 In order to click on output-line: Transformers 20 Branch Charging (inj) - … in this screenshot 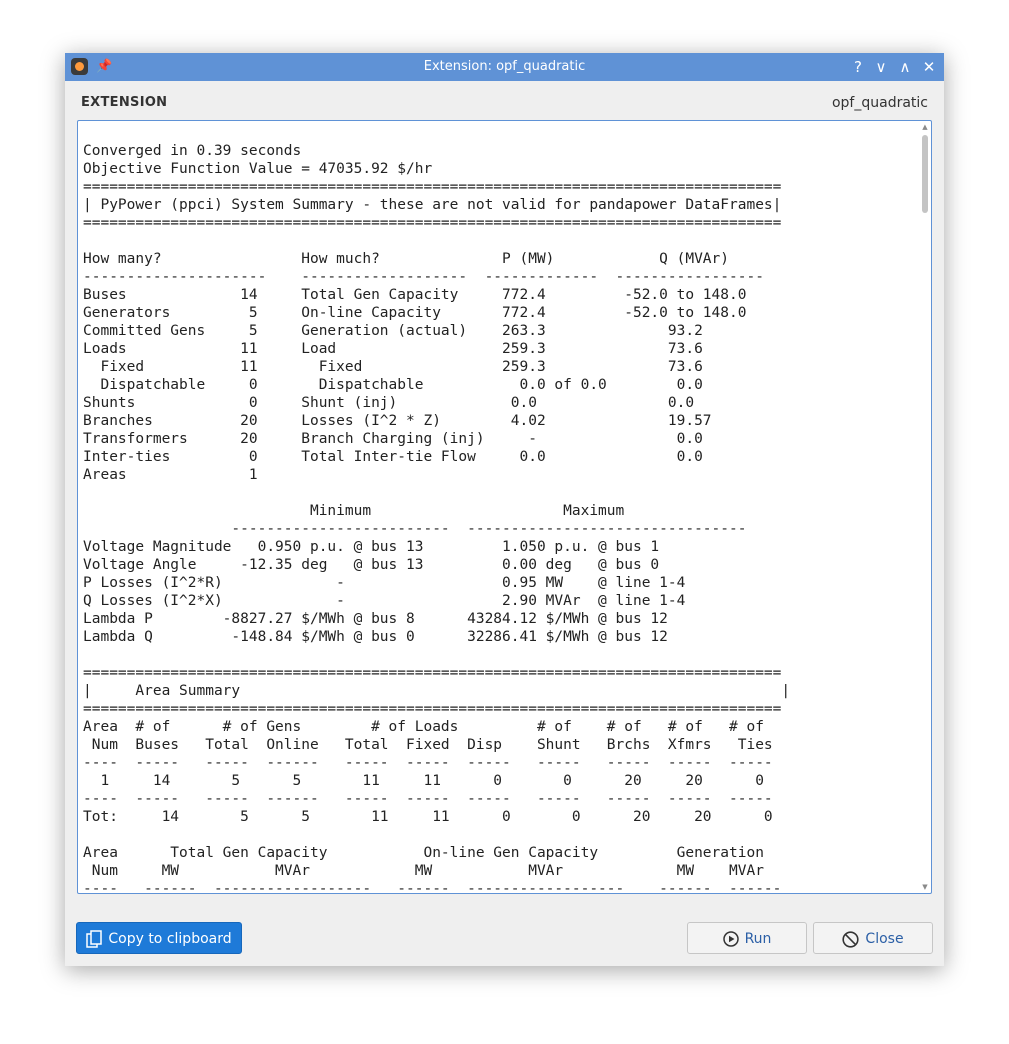, I will do `click(393, 439)`.